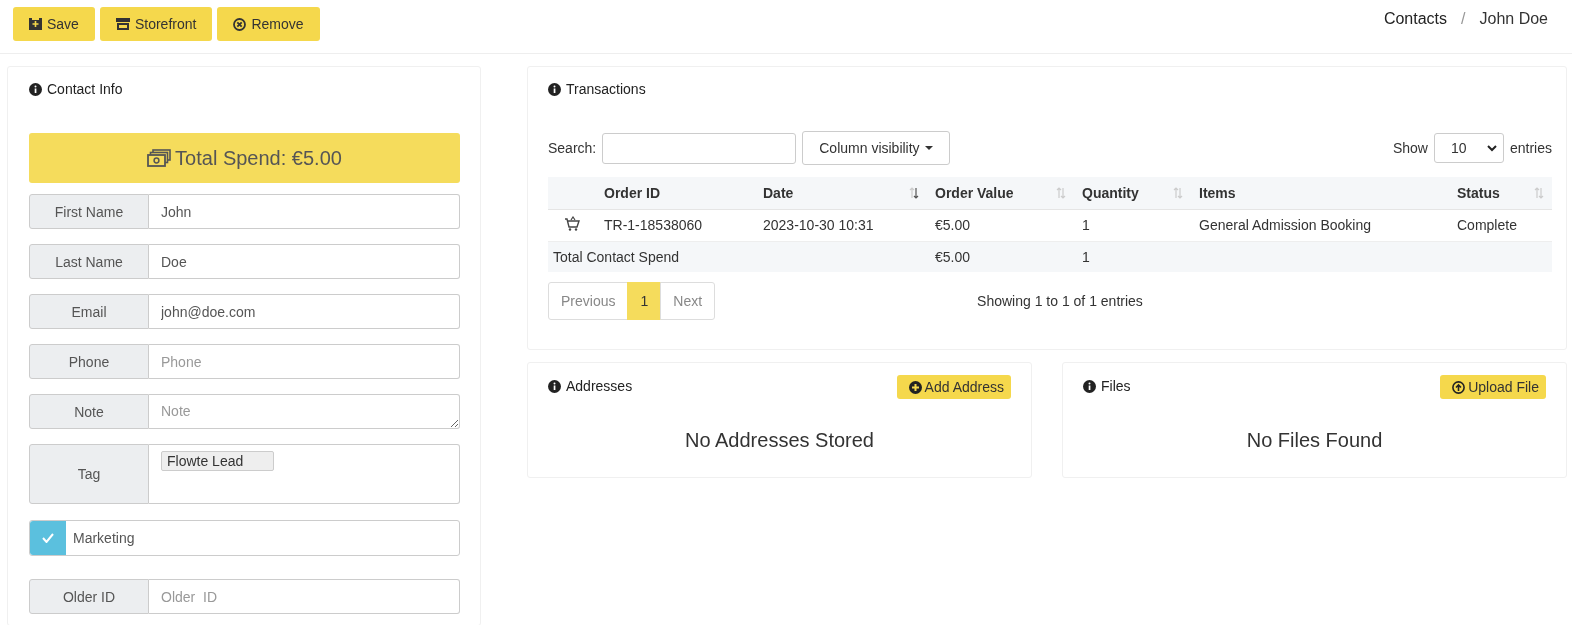 Image resolution: width=1572 pixels, height=625 pixels. I want to click on breadcrumb-current: John Doe, so click(1513, 19).